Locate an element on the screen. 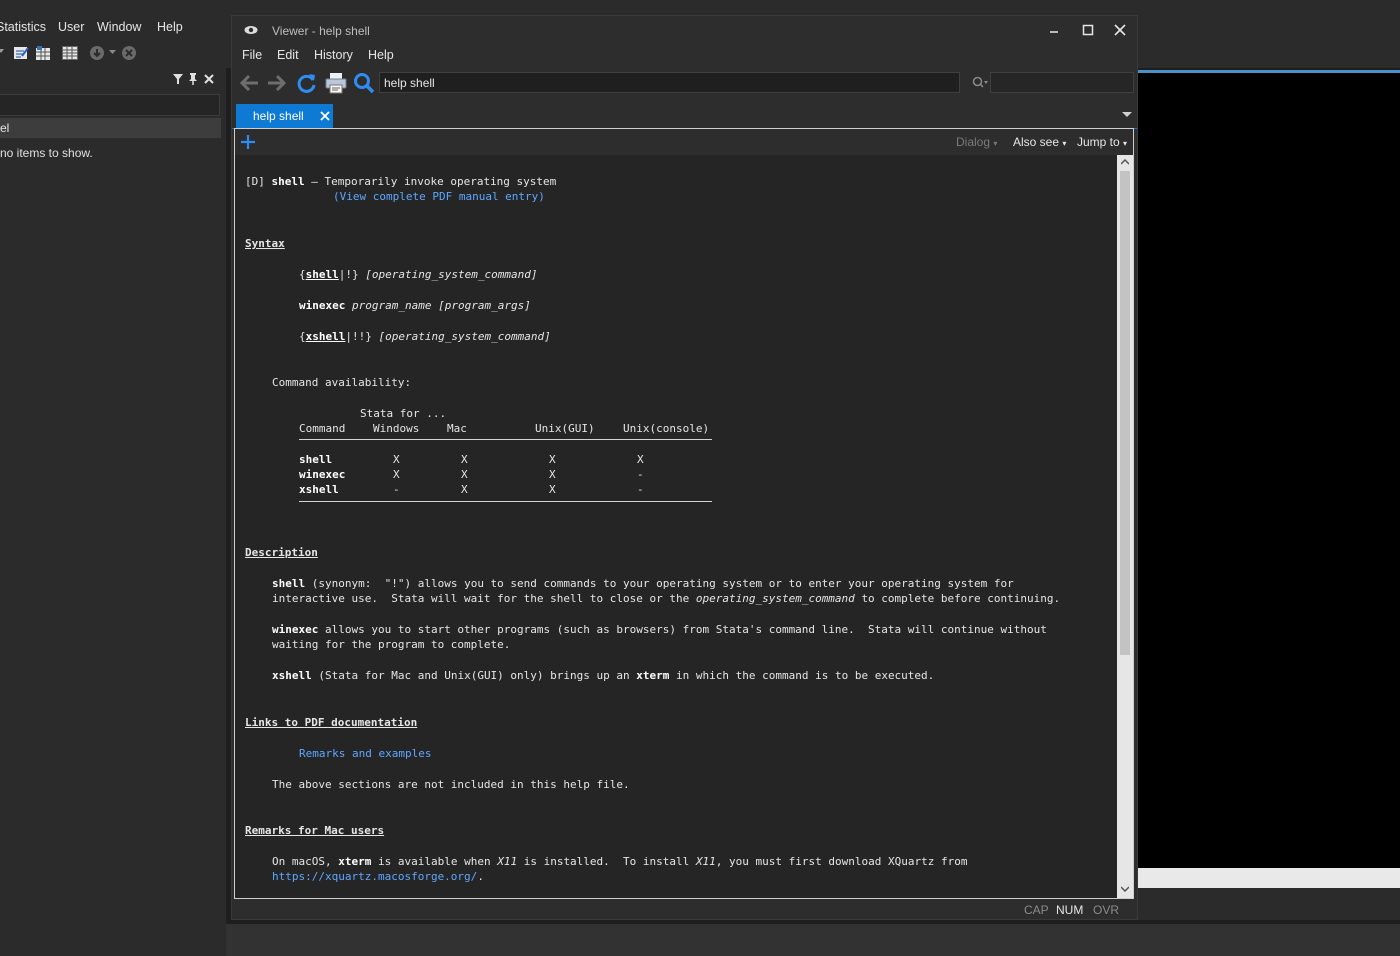  links-heading: Links to PDF documentation is located at coordinates (331, 723).